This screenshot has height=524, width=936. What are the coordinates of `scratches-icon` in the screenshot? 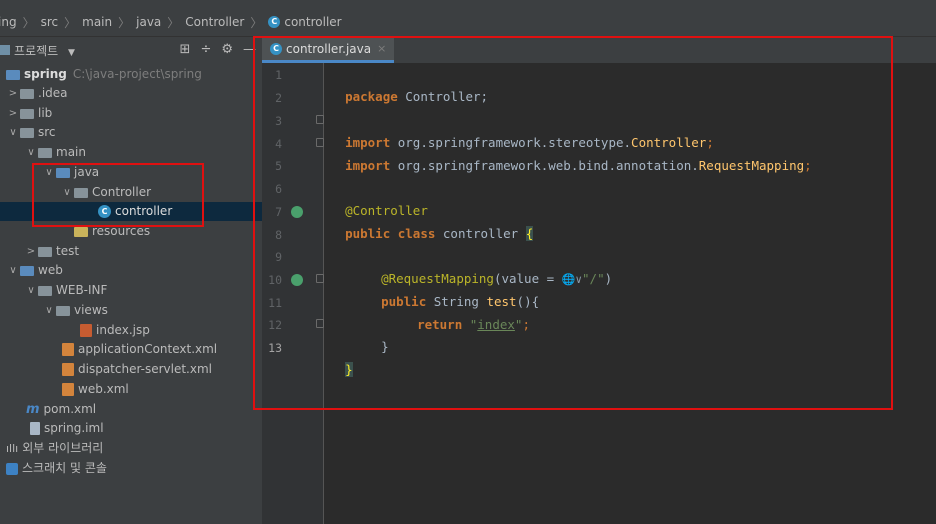 It's located at (12, 468).